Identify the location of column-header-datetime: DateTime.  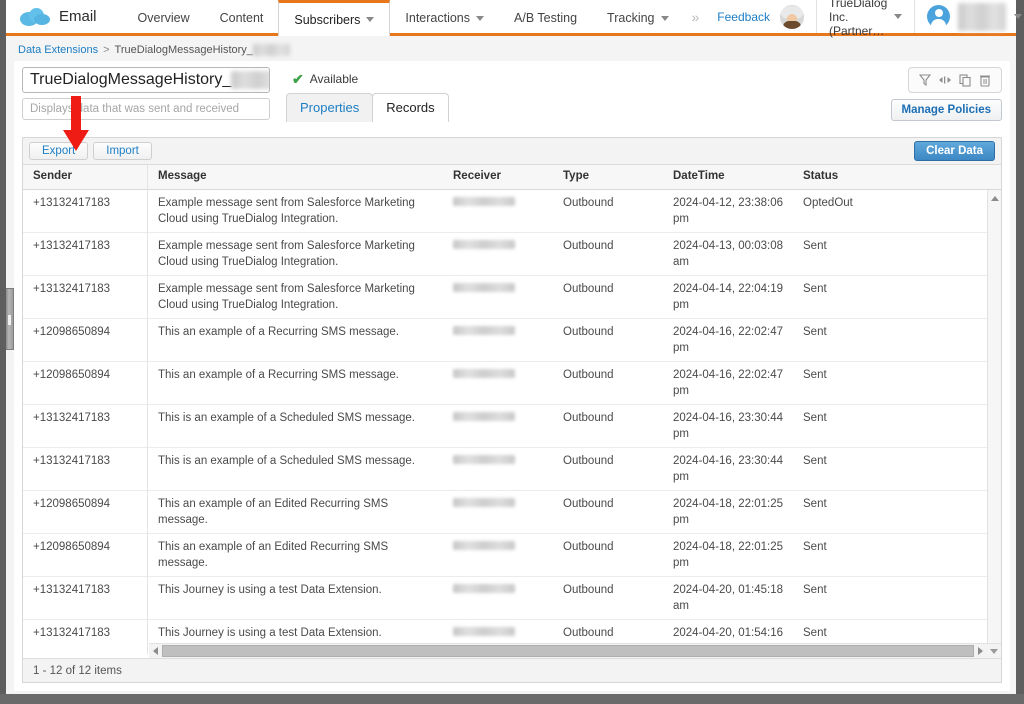
(728, 177).